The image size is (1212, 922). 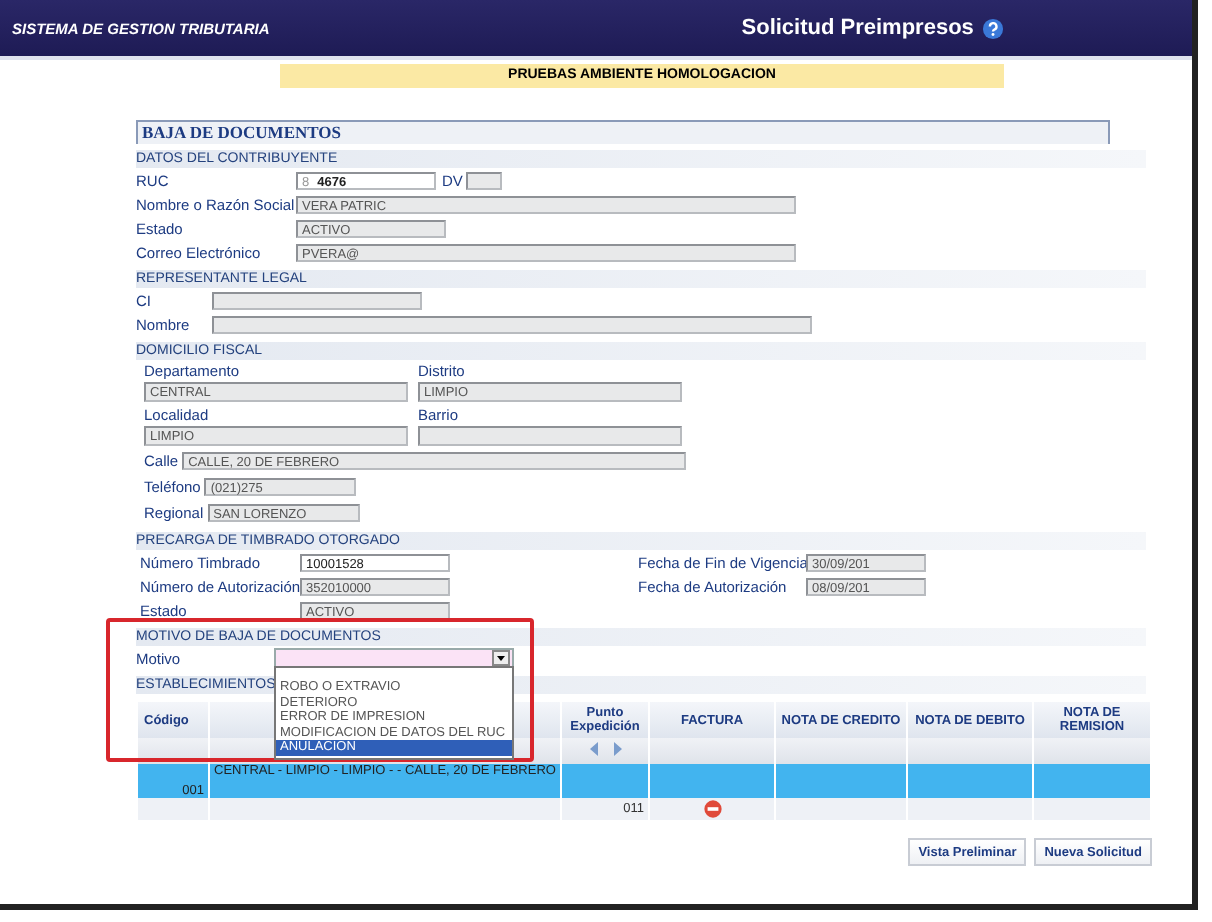 What do you see at coordinates (394, 658) in the screenshot?
I see `motivo-dropdown` at bounding box center [394, 658].